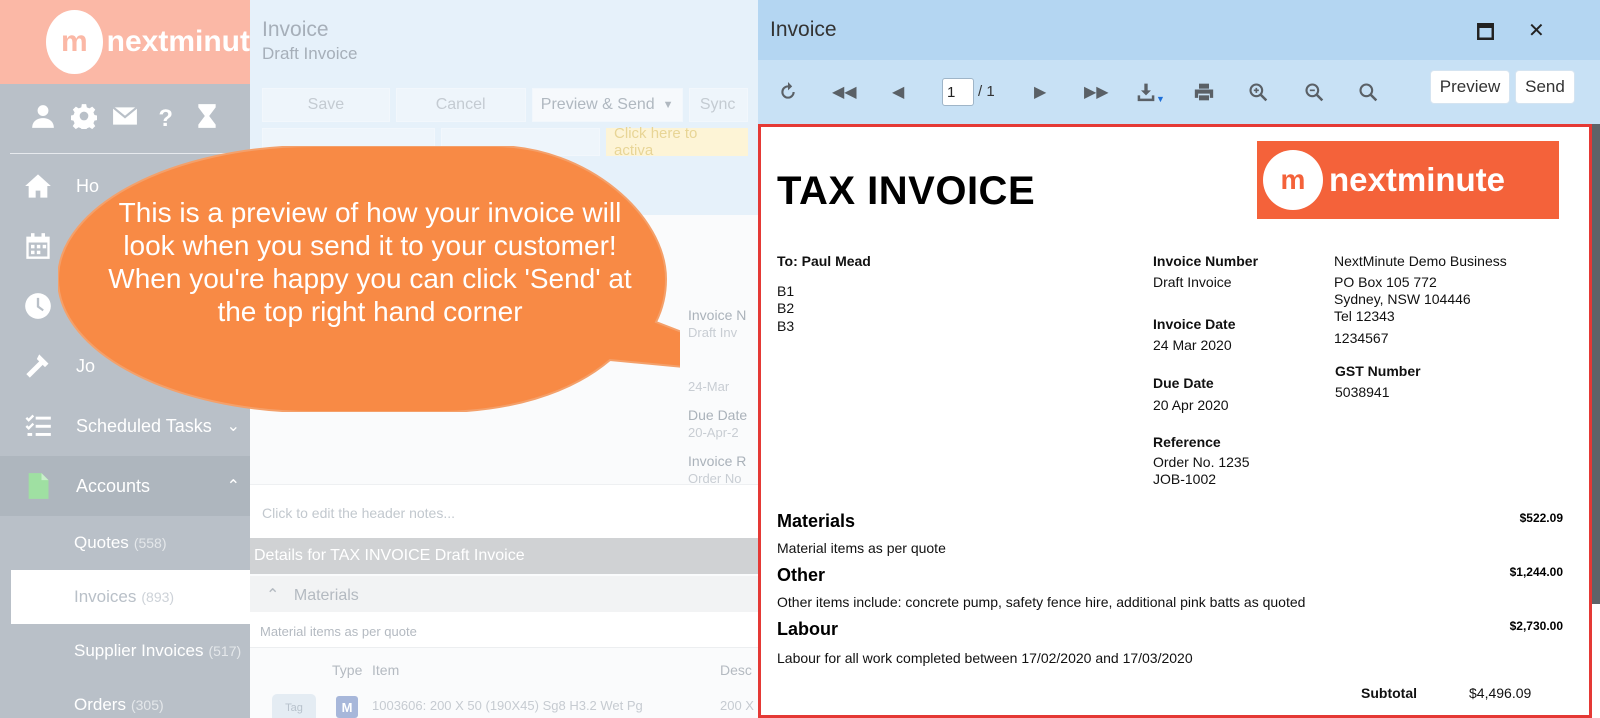 This screenshot has height=718, width=1600. What do you see at coordinates (113, 485) in the screenshot?
I see `sidebar-item-label: Accounts` at bounding box center [113, 485].